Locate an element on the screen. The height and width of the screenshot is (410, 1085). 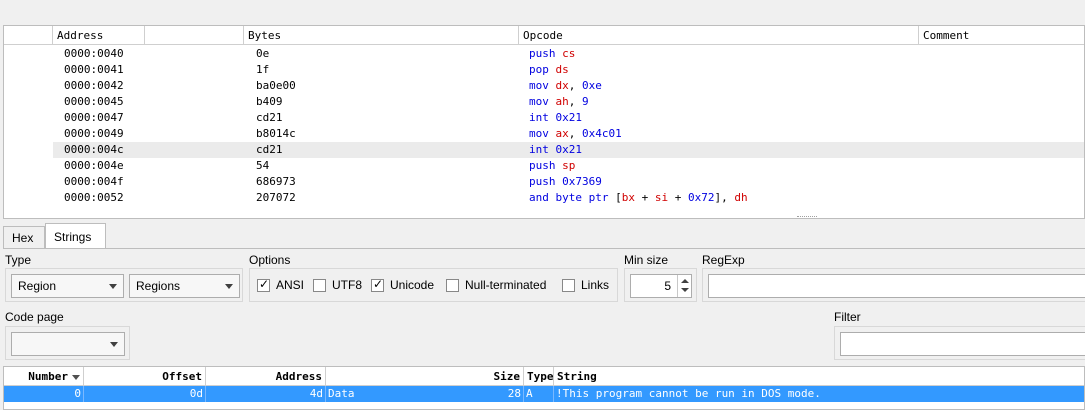
opcode-token: sp is located at coordinates (569, 165).